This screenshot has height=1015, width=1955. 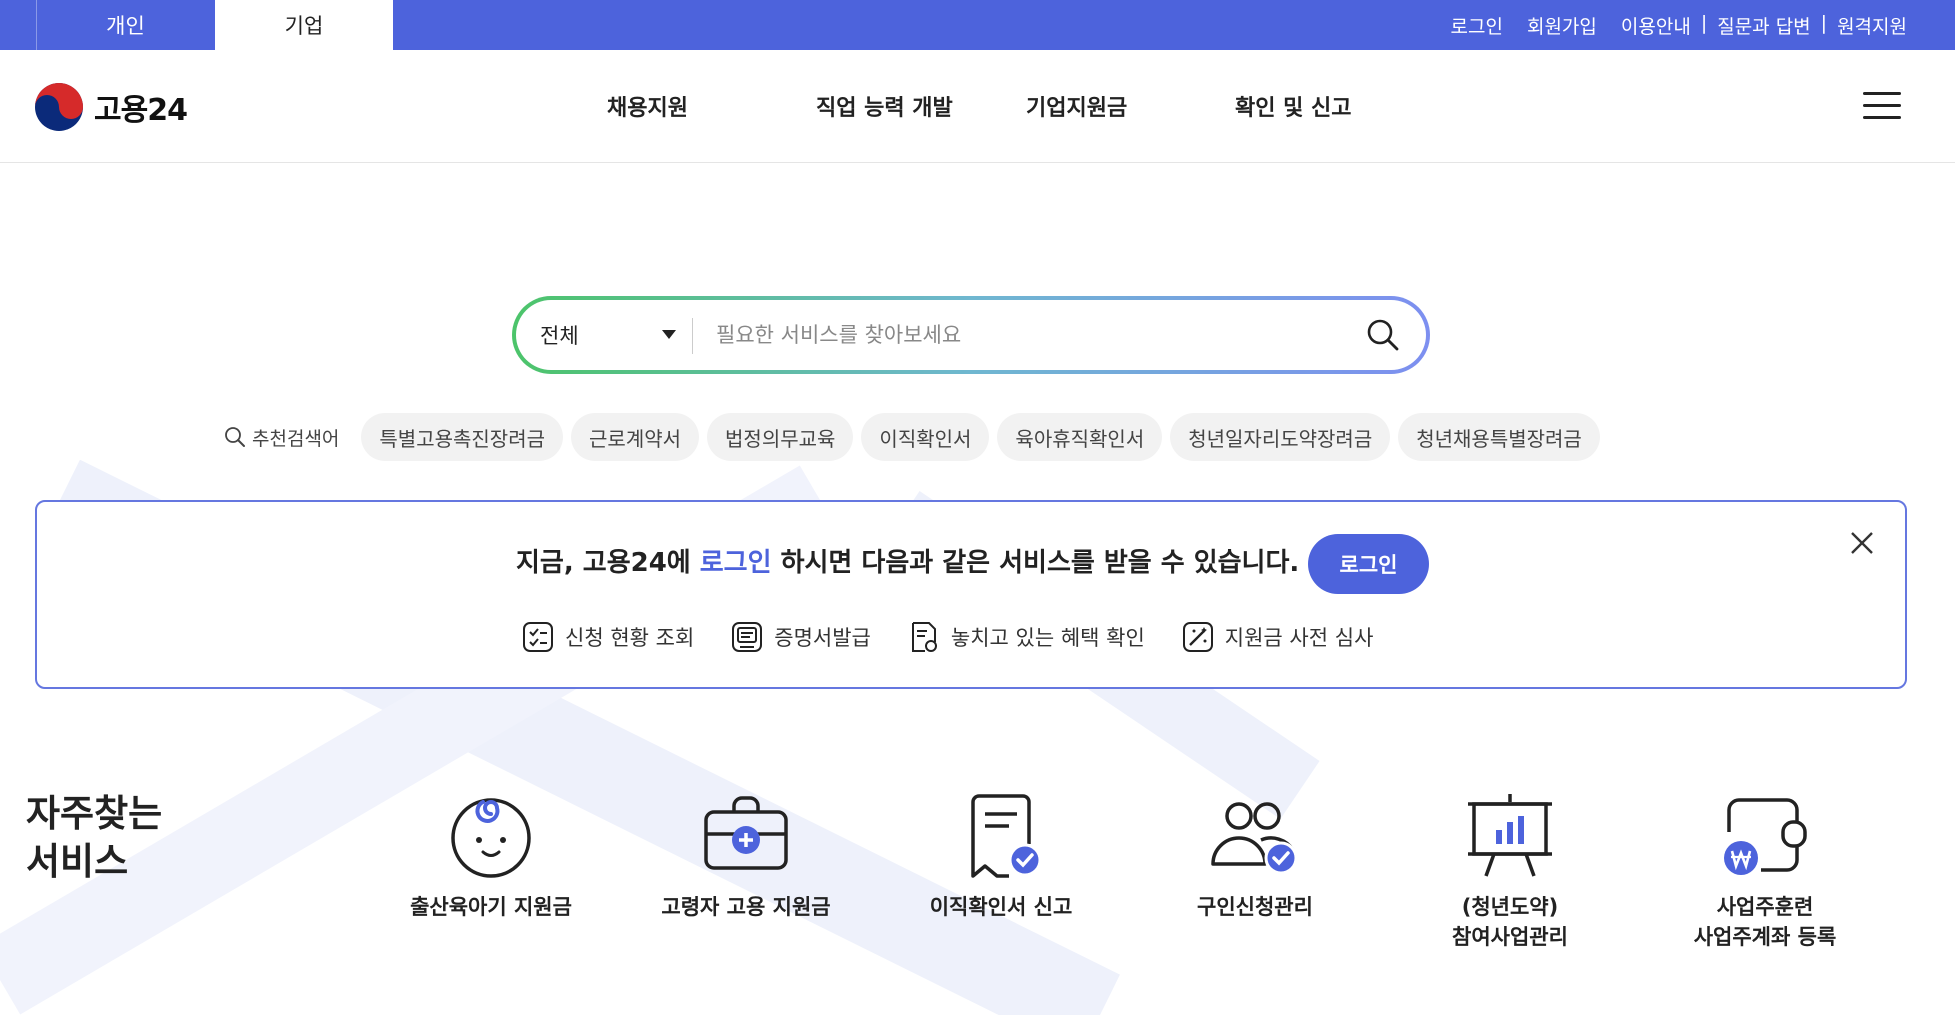 What do you see at coordinates (1656, 25) in the screenshot?
I see `guide-link: 이용안내` at bounding box center [1656, 25].